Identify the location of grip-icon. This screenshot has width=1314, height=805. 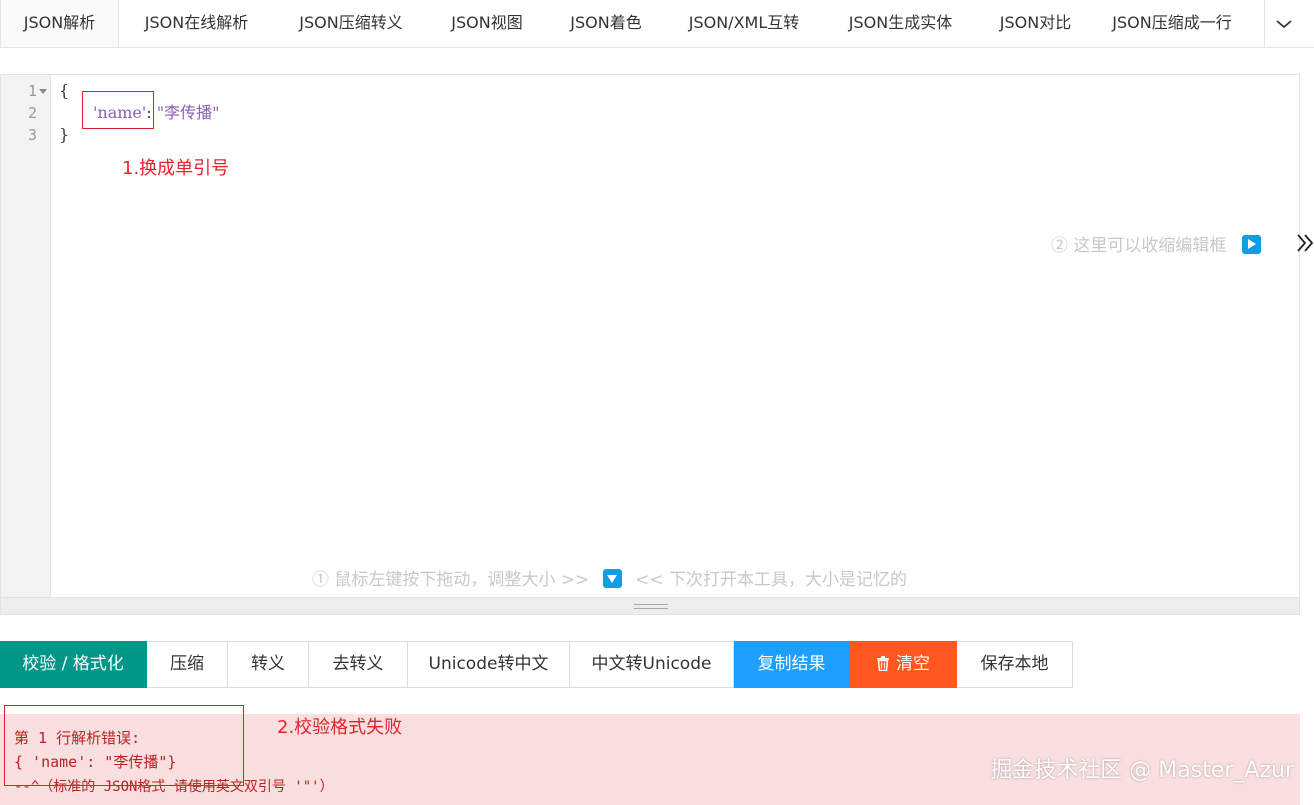
(651, 606).